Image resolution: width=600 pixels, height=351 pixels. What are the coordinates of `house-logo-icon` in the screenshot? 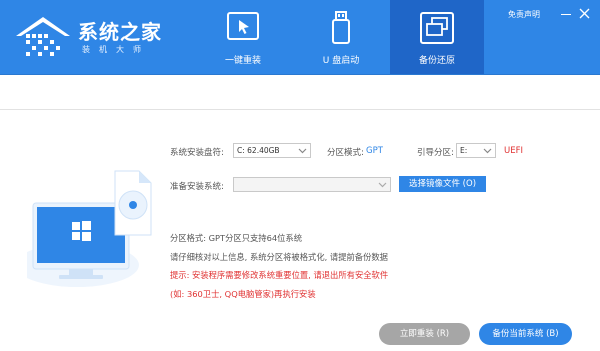 It's located at (43, 36).